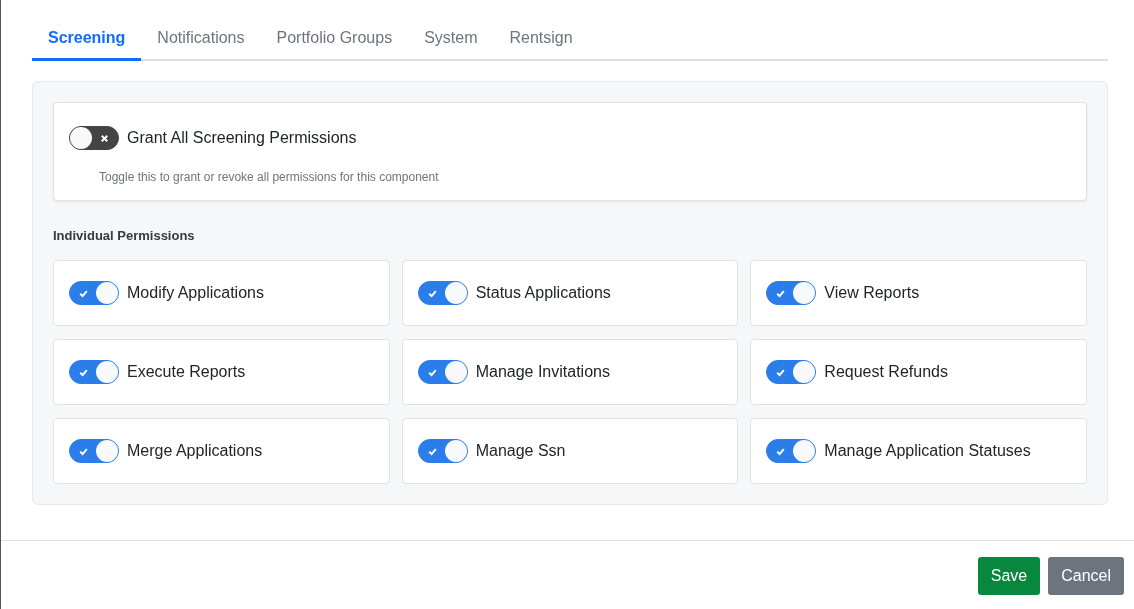 The height and width of the screenshot is (609, 1134). I want to click on save-button: Save, so click(1009, 576).